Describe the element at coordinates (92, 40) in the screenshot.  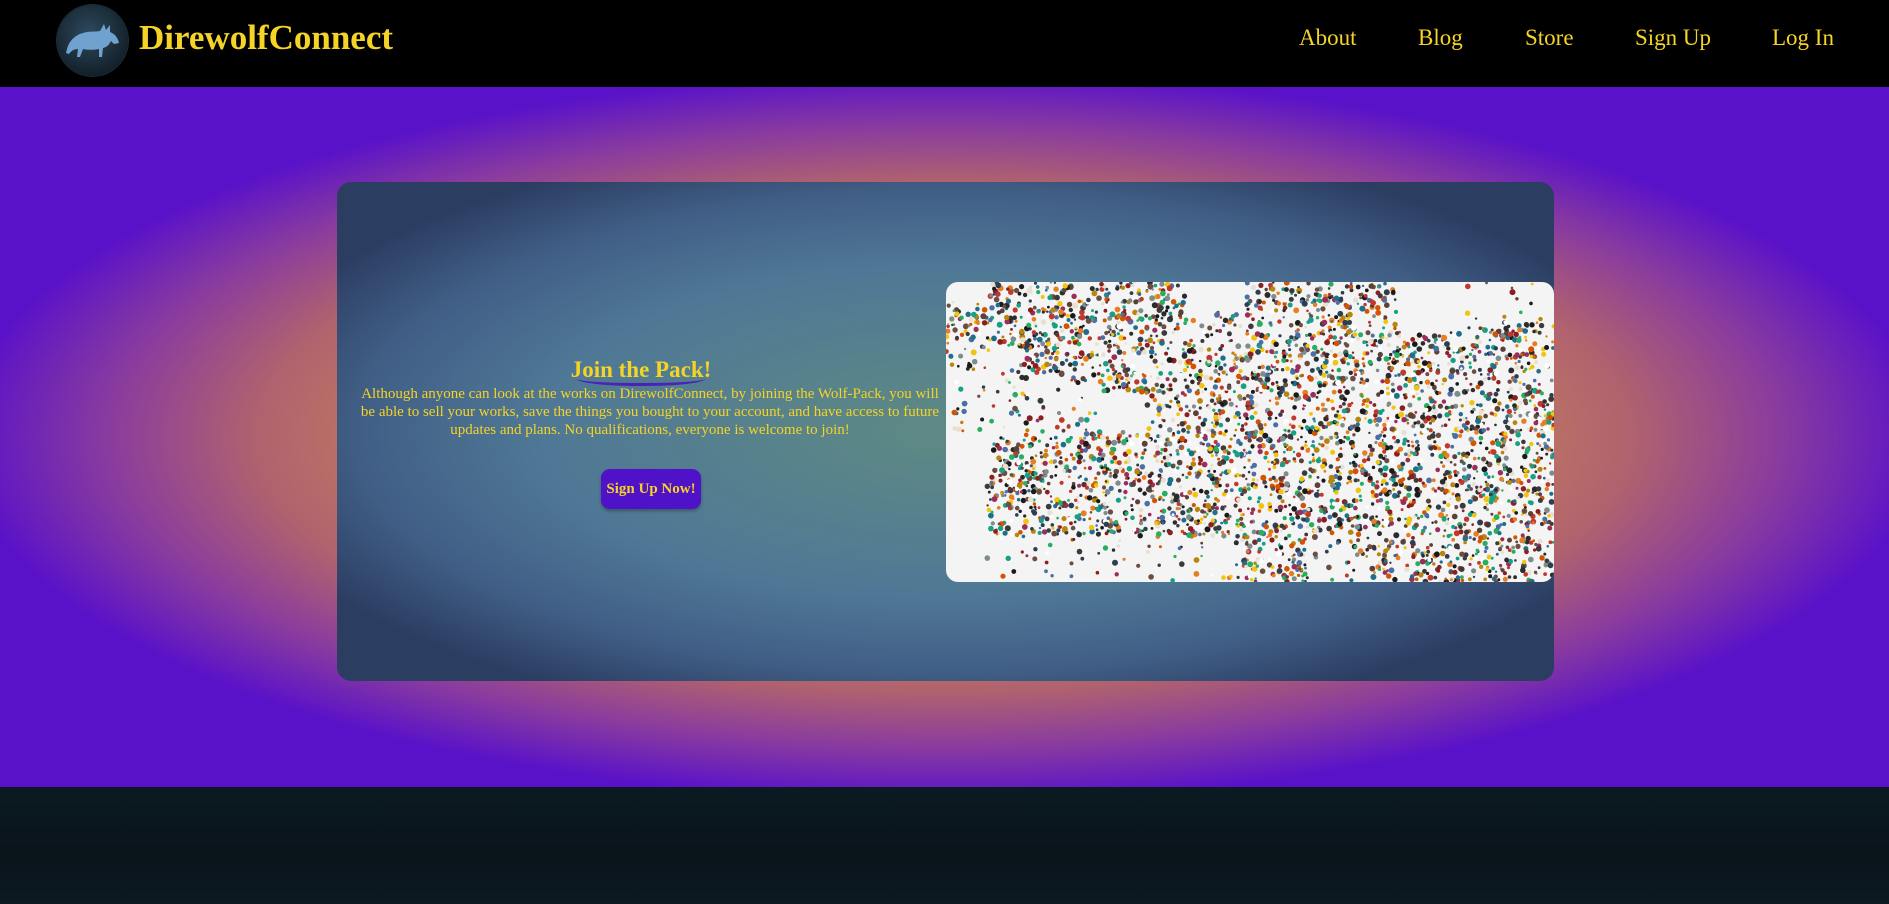
I see `wolf-logo-icon` at that location.